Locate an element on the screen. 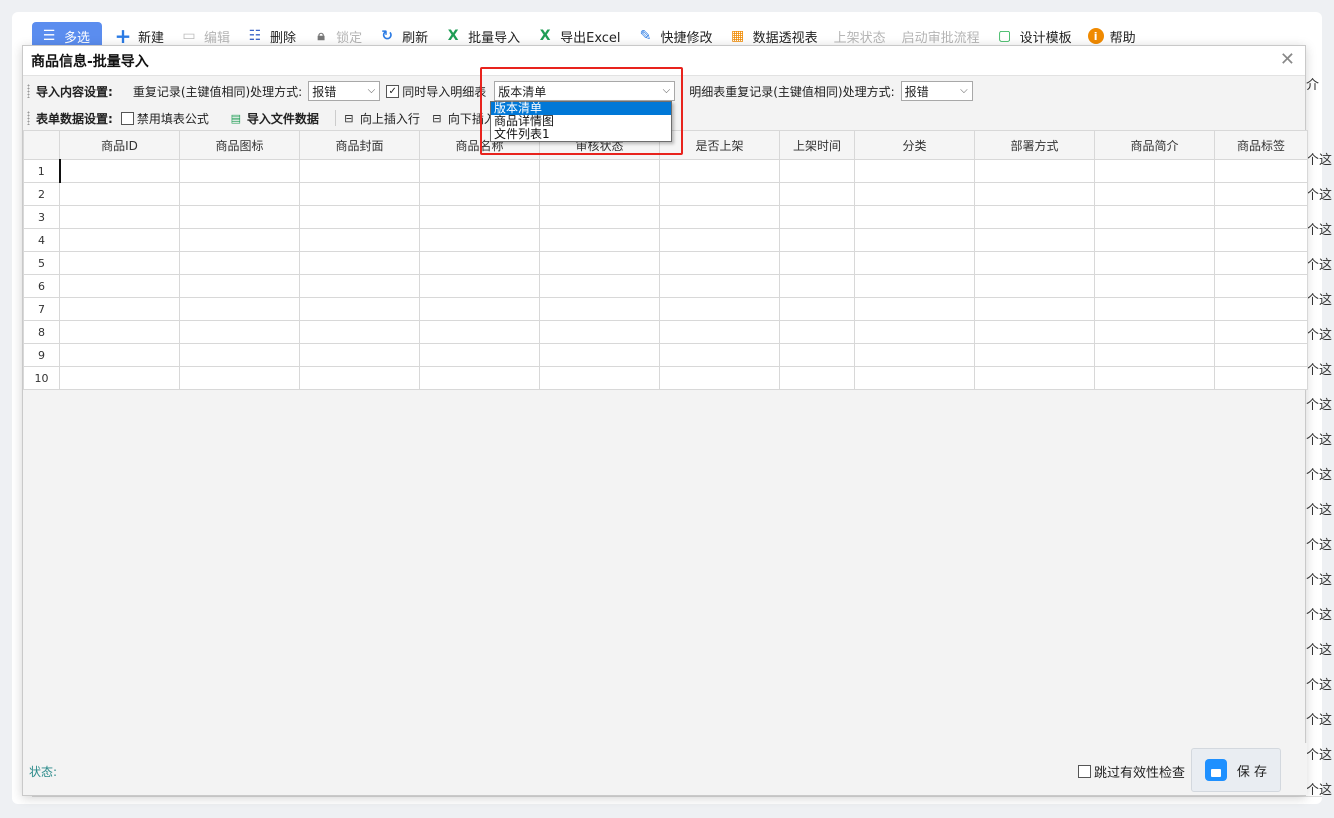 The image size is (1334, 818). dup-handling-select: 报错 ⌵ is located at coordinates (344, 91).